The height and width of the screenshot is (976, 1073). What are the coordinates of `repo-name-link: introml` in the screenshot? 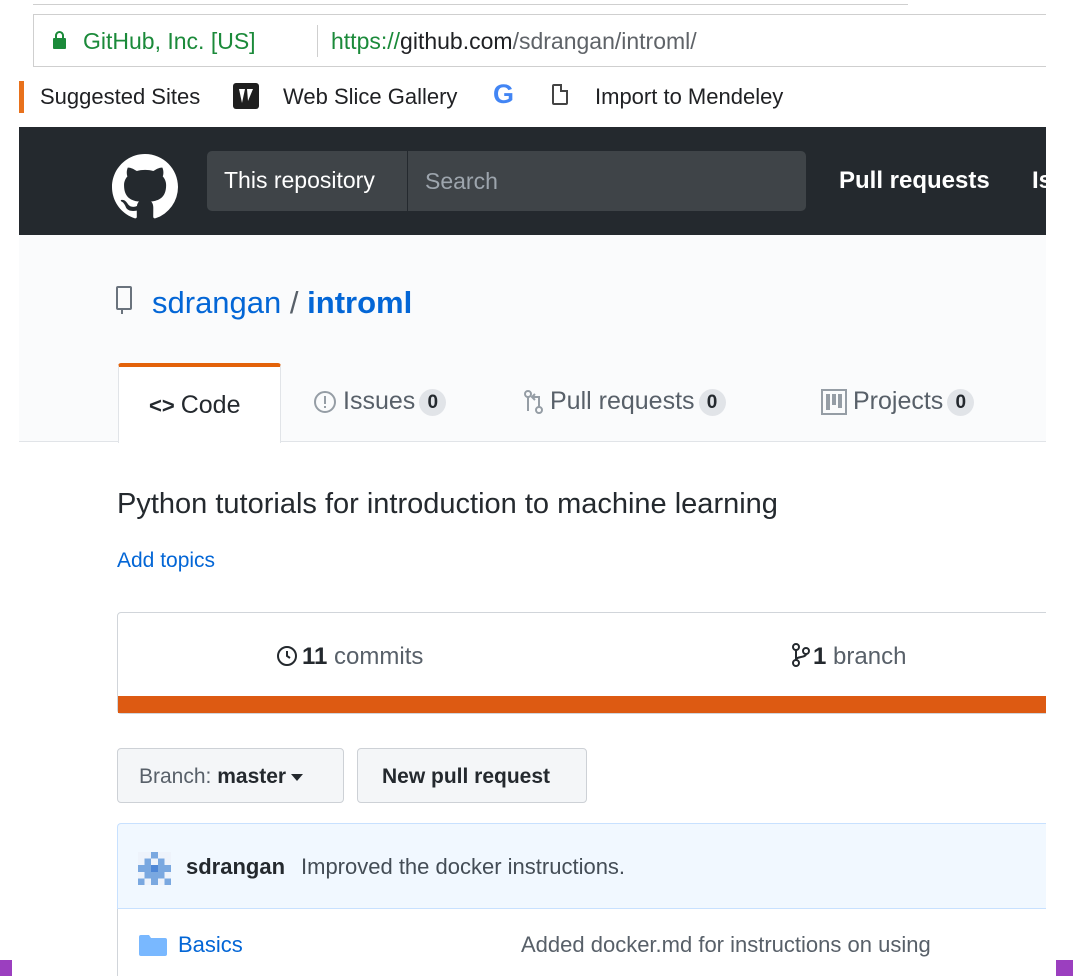 It's located at (359, 302).